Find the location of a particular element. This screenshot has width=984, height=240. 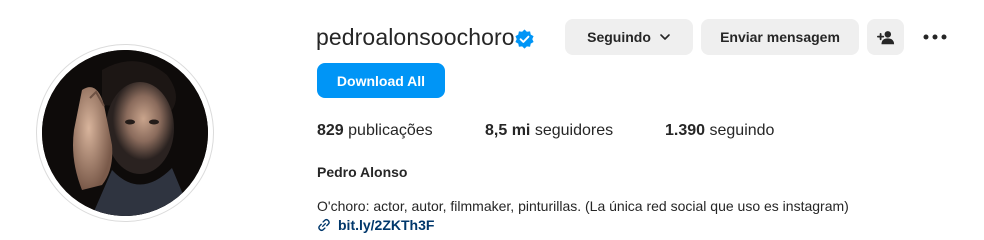

send-message-button: Enviar mensagem is located at coordinates (780, 37).